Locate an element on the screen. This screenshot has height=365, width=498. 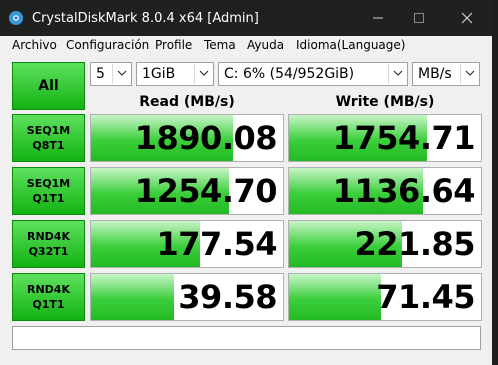
read-value: 1890.08 is located at coordinates (206, 138).